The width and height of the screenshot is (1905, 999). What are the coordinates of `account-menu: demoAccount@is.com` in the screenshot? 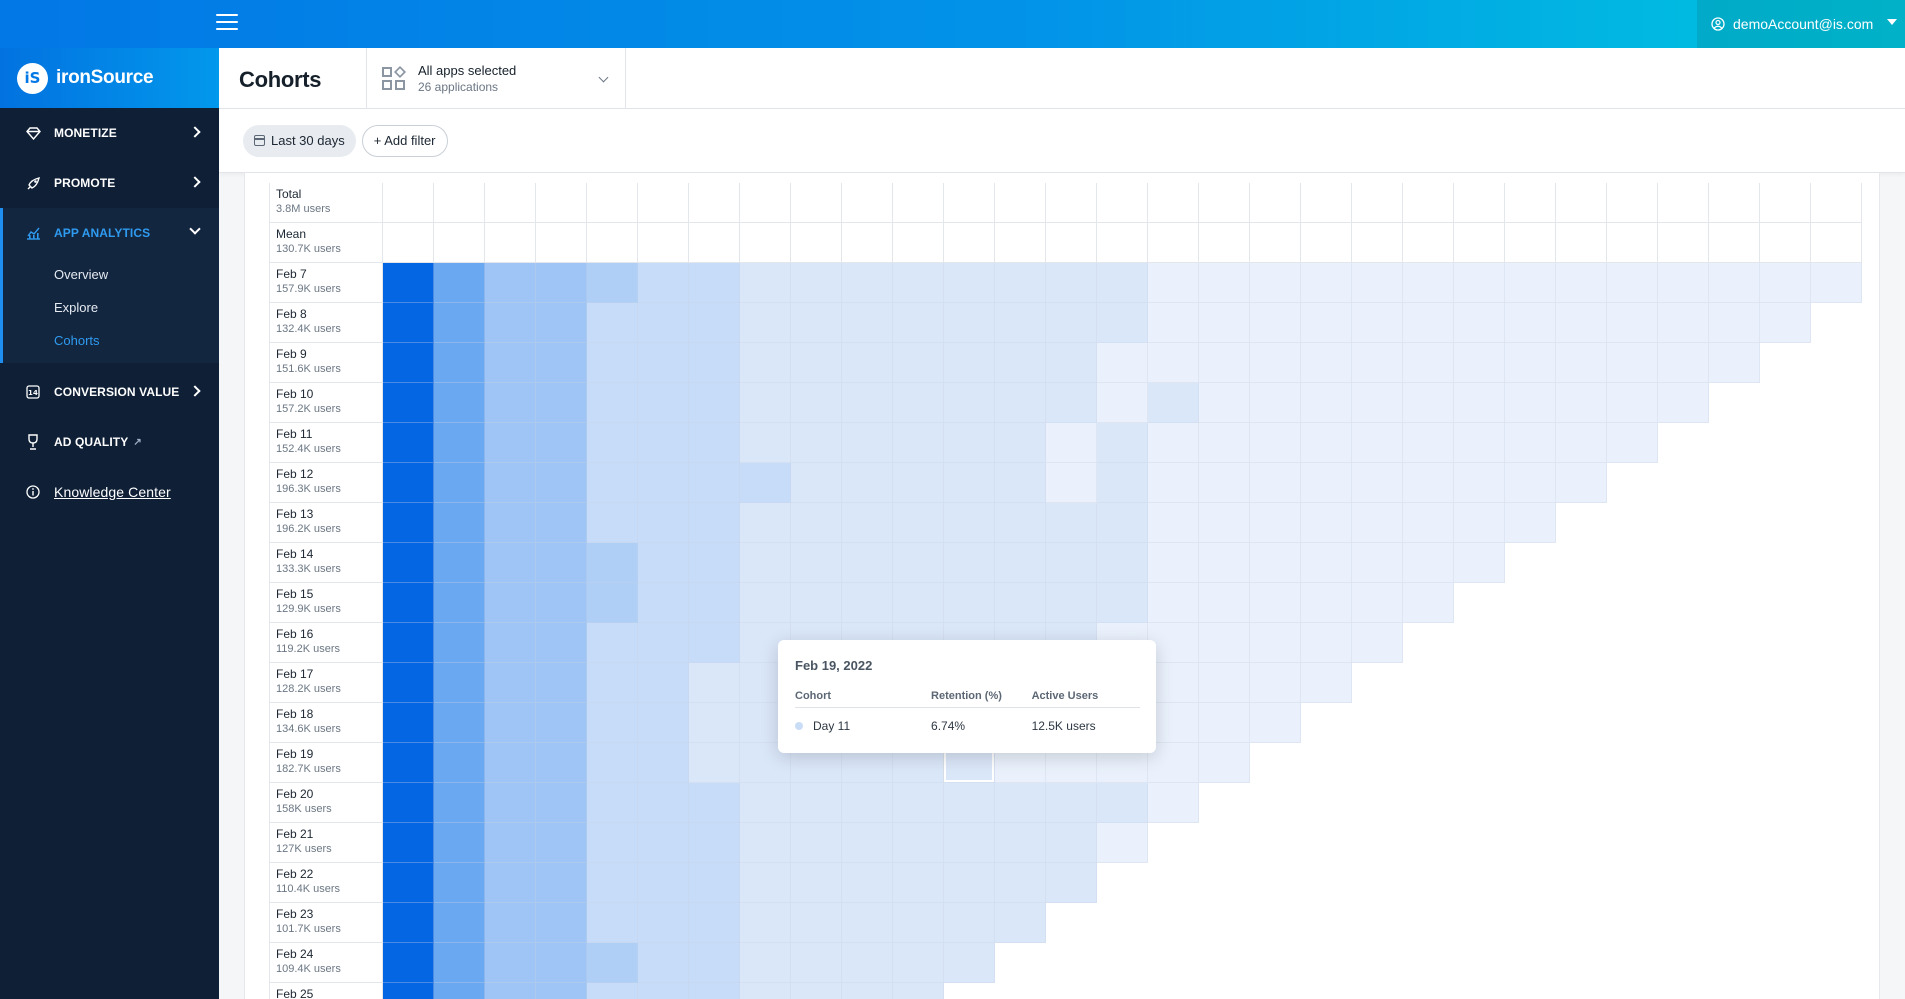 It's located at (1801, 24).